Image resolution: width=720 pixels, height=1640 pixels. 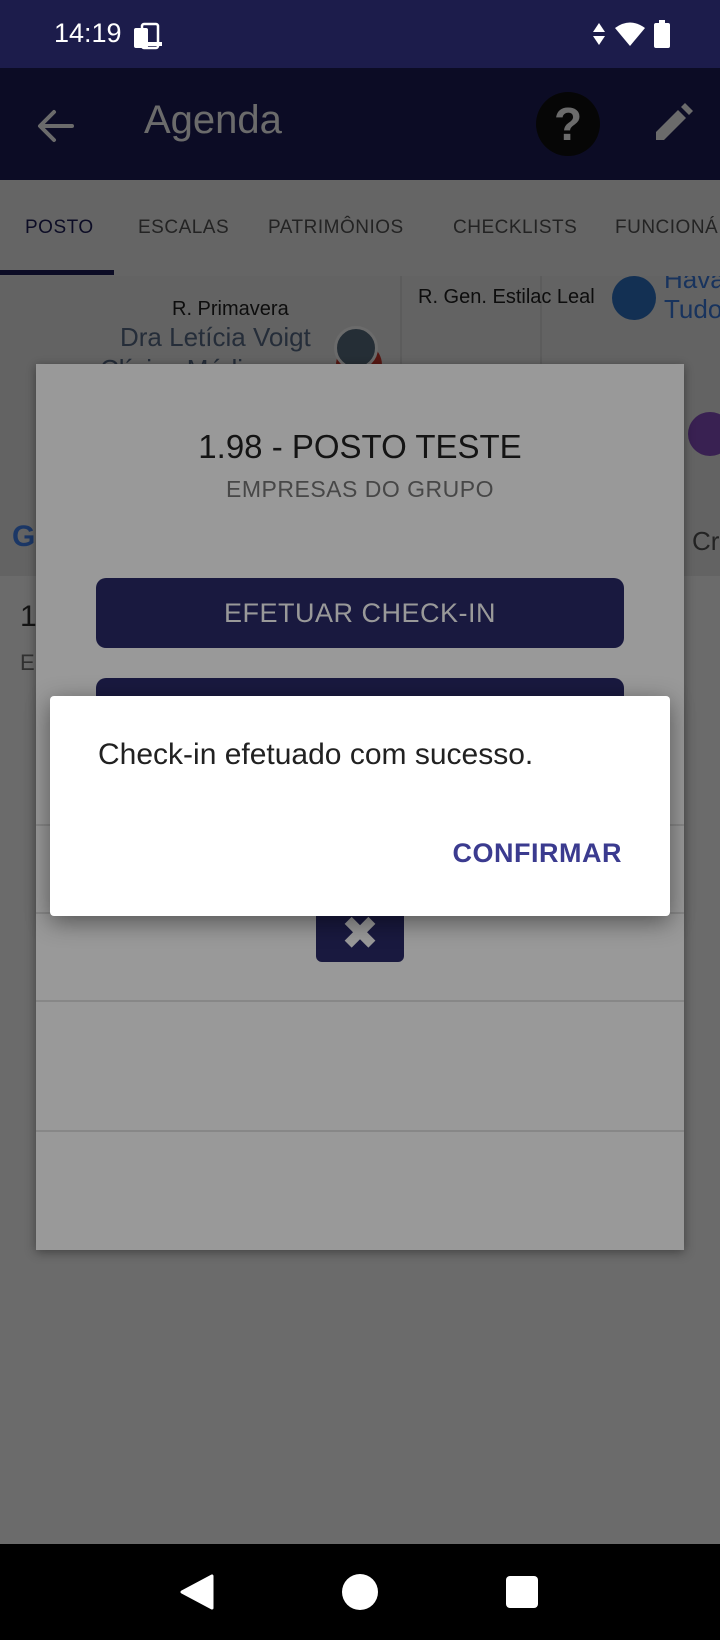 What do you see at coordinates (522, 1592) in the screenshot?
I see `nav-recents-icon` at bounding box center [522, 1592].